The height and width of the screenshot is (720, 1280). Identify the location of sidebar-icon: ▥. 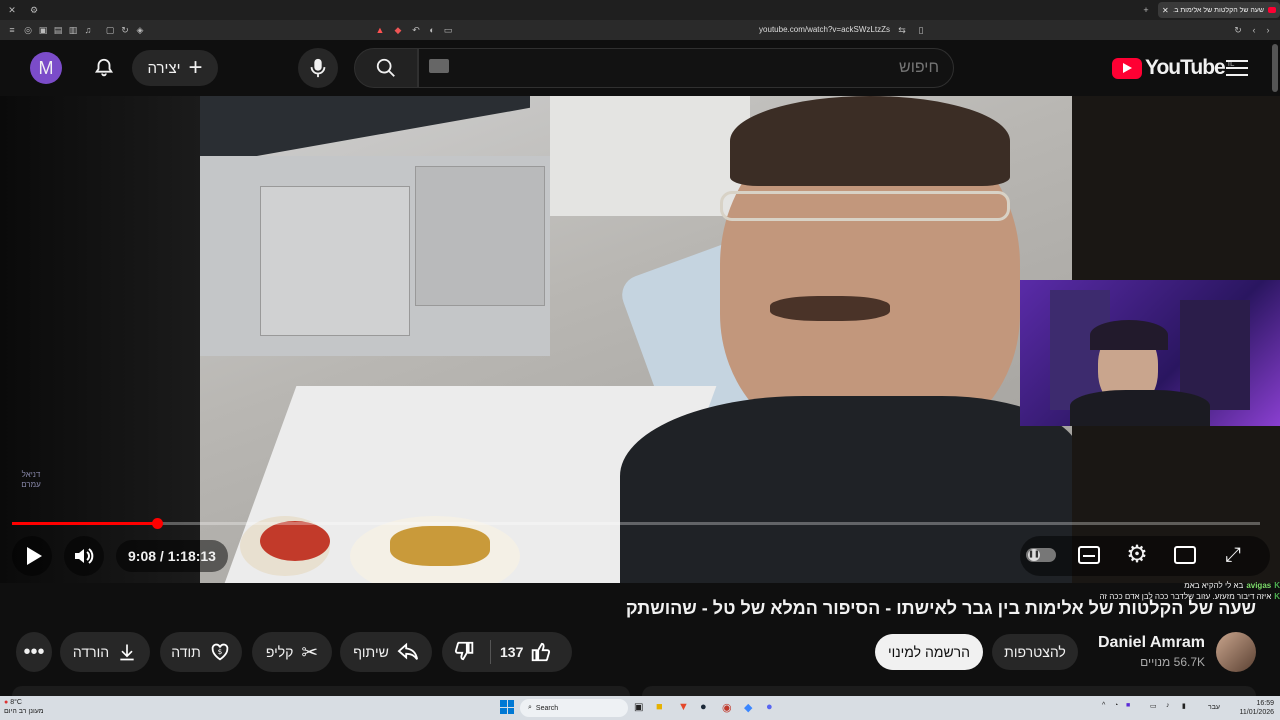
(73, 30).